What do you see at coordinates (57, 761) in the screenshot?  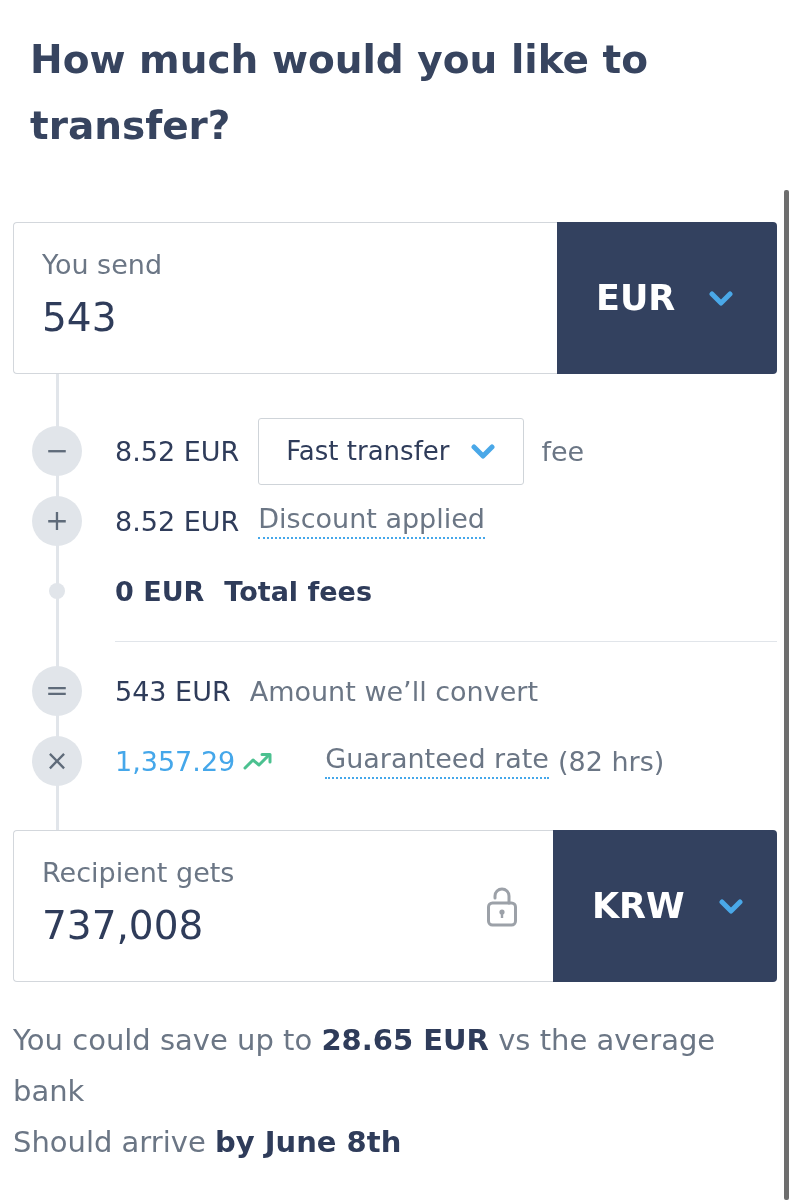 I see `operator-symbol: ×` at bounding box center [57, 761].